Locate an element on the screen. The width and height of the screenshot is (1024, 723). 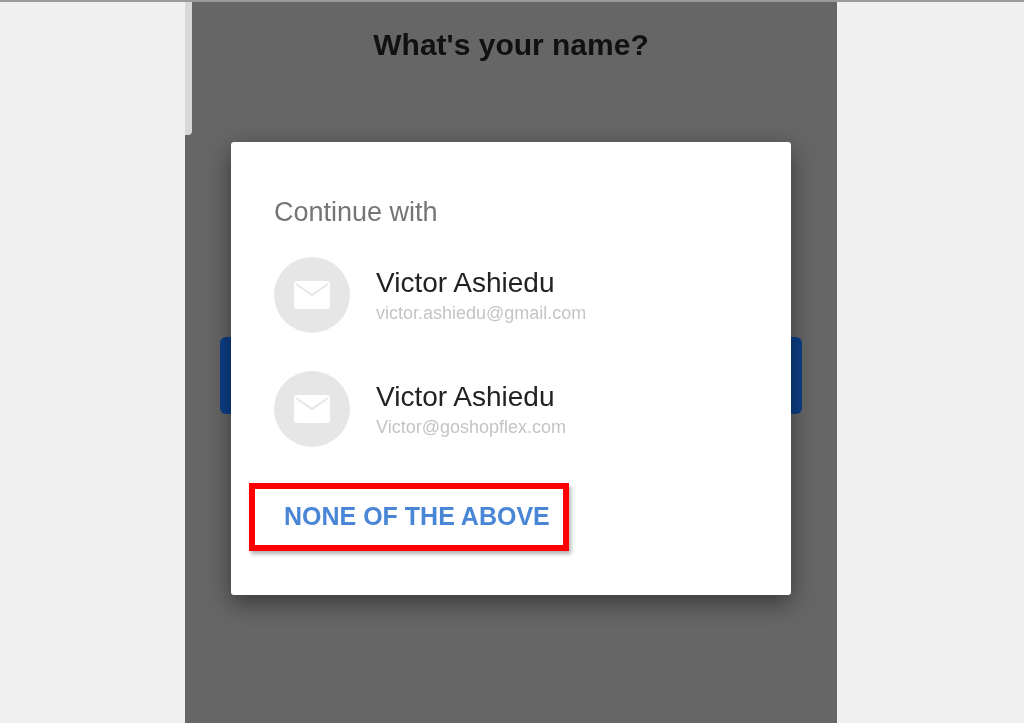
account-item: Victor Ashiedu Victor@goshopflex.com is located at coordinates (532, 408).